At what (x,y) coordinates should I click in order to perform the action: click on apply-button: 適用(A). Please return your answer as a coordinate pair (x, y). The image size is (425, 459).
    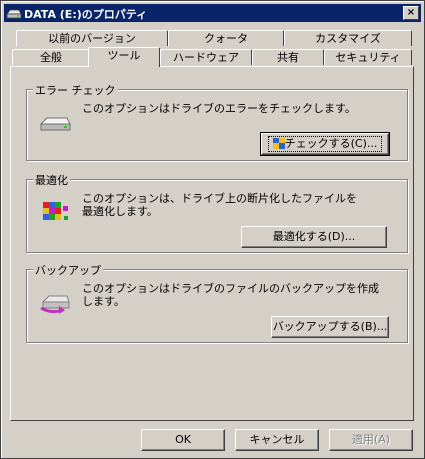
    Looking at the image, I should click on (371, 440).